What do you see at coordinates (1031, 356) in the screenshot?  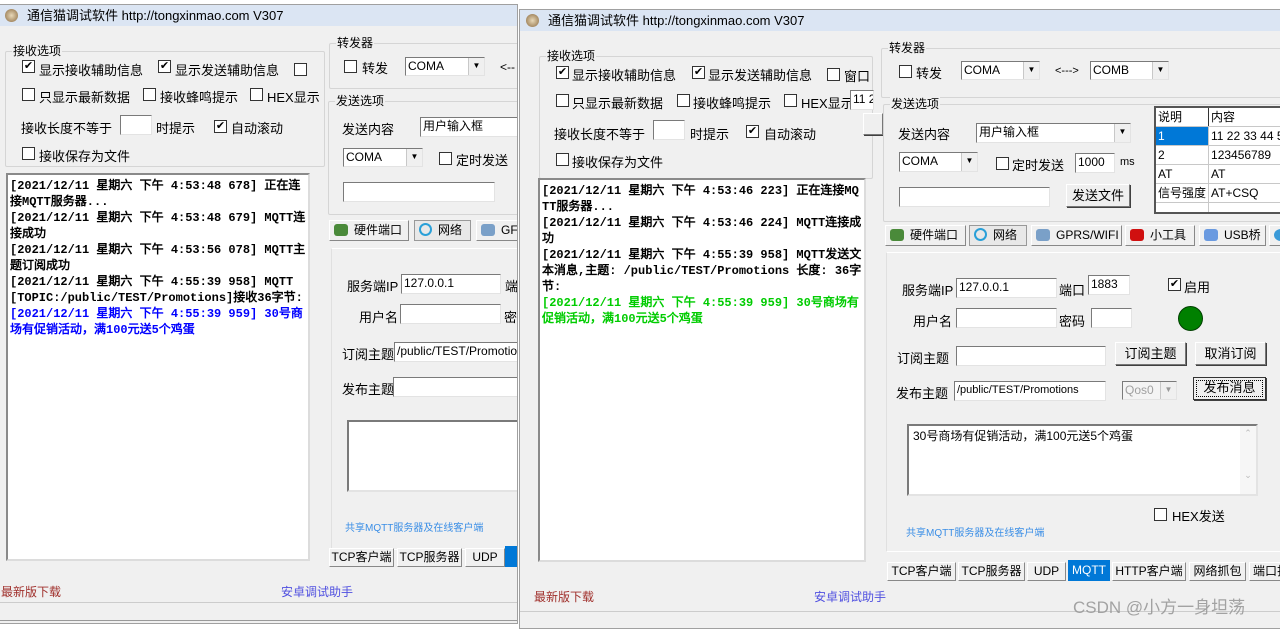 I see `subscribe-topic-input` at bounding box center [1031, 356].